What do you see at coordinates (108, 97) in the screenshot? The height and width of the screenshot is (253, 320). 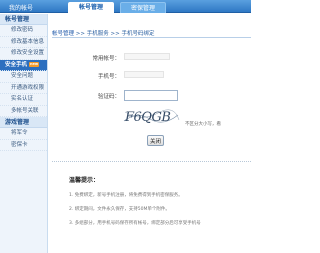 I see `captcha-code-label: 验证码：` at bounding box center [108, 97].